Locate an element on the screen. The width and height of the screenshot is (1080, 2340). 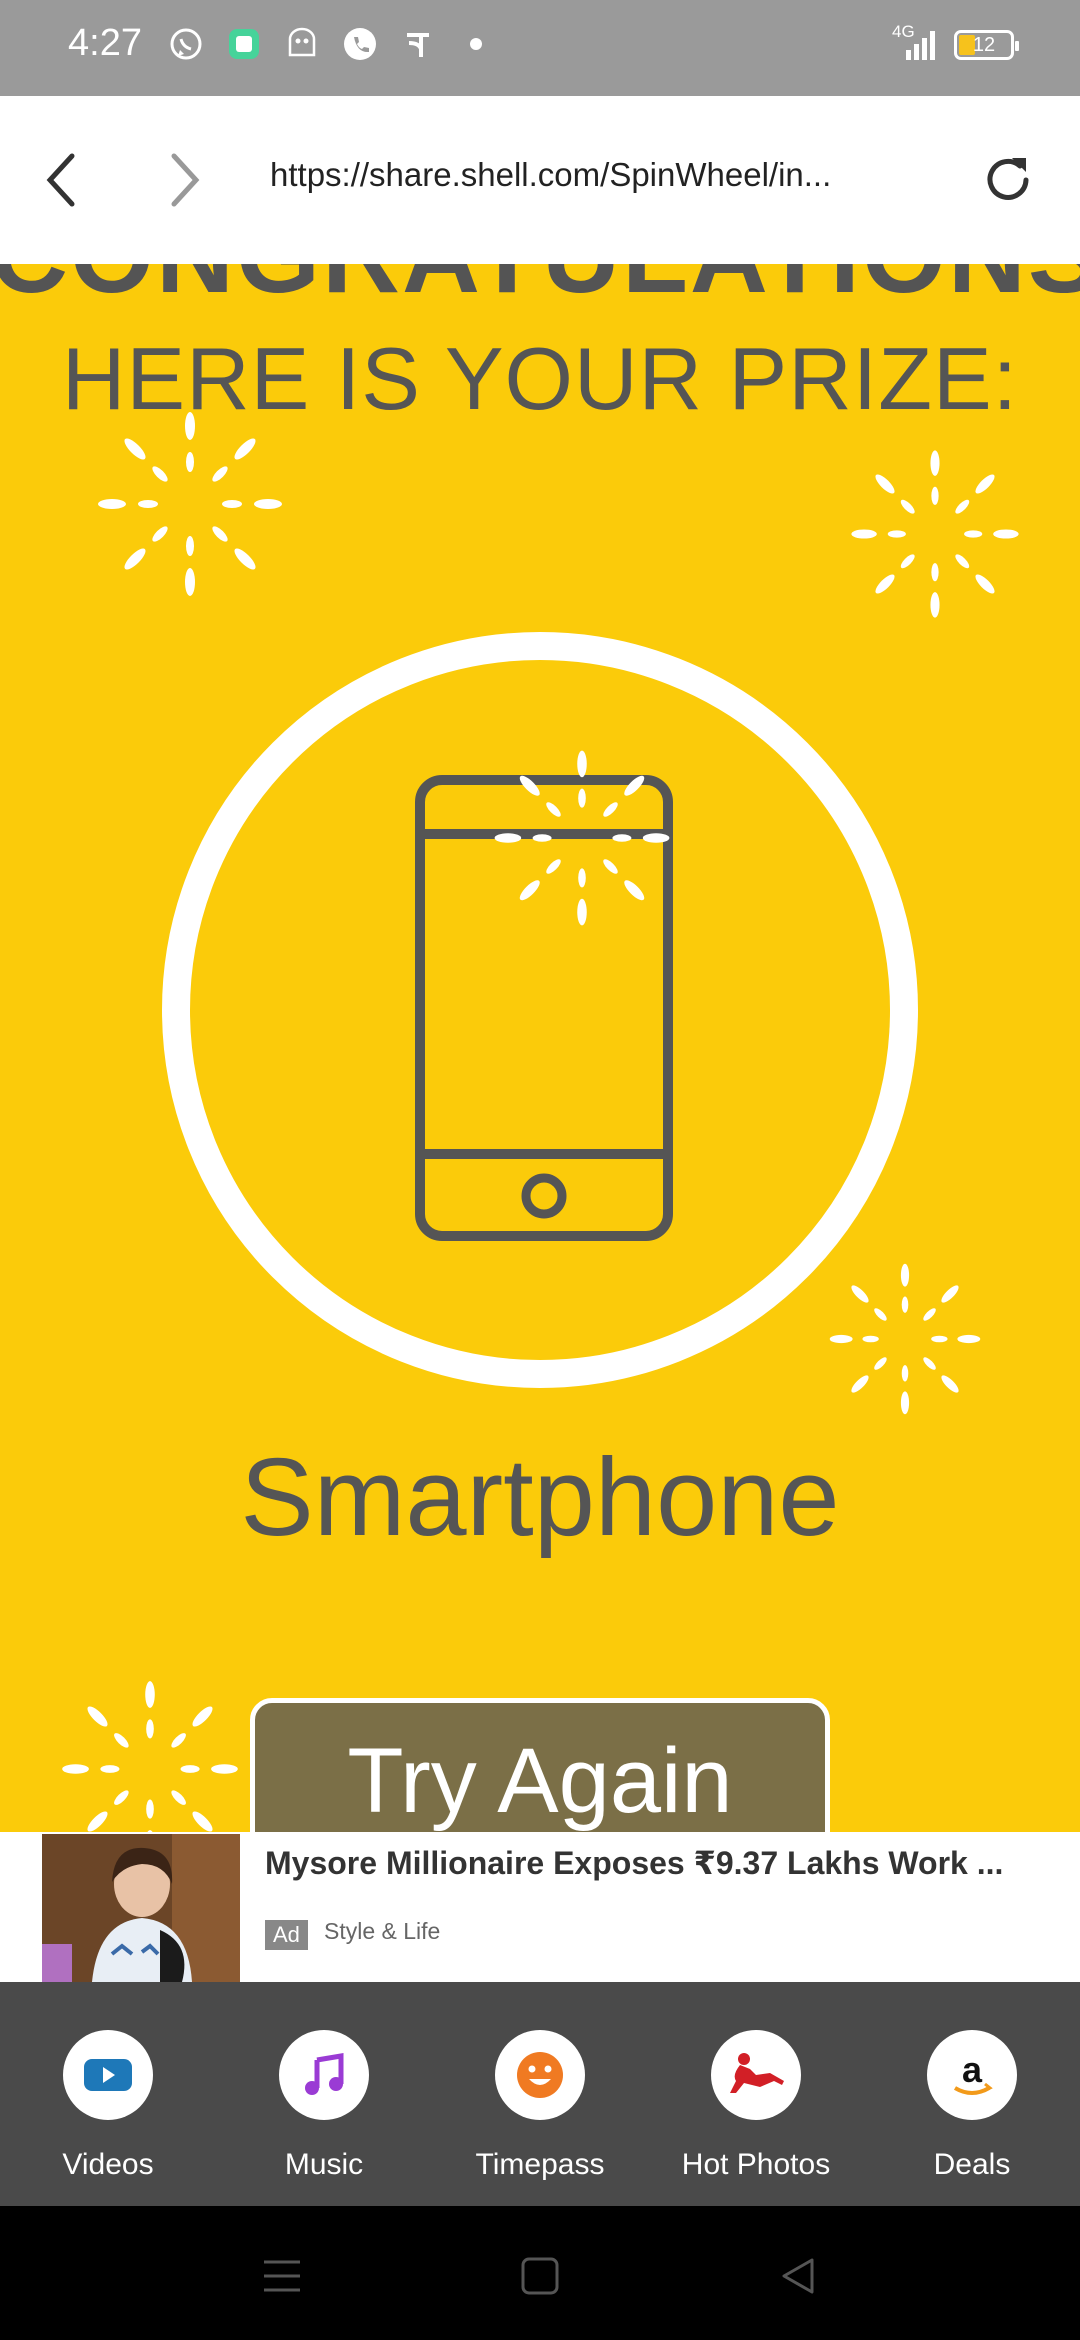
shortcut-music: Music is located at coordinates (324, 2106).